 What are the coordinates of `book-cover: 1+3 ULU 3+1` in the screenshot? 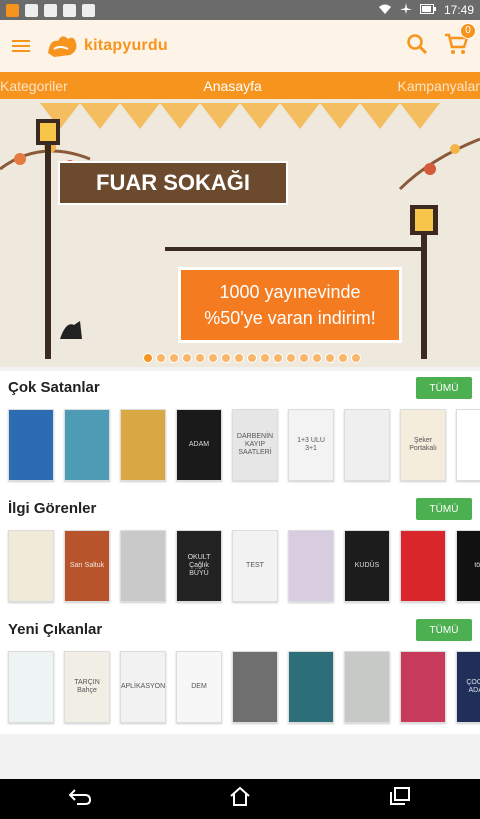 It's located at (311, 445).